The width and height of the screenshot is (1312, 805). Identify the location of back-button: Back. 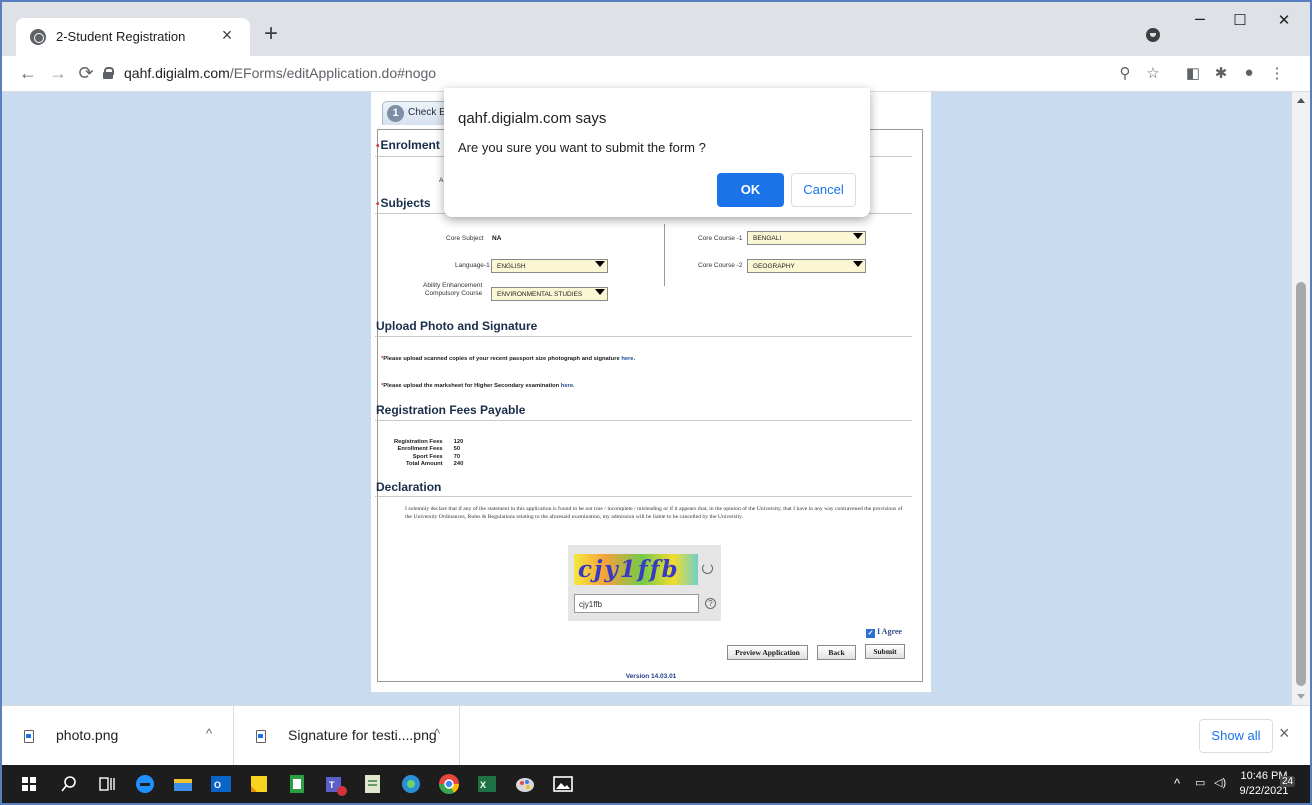
(836, 652).